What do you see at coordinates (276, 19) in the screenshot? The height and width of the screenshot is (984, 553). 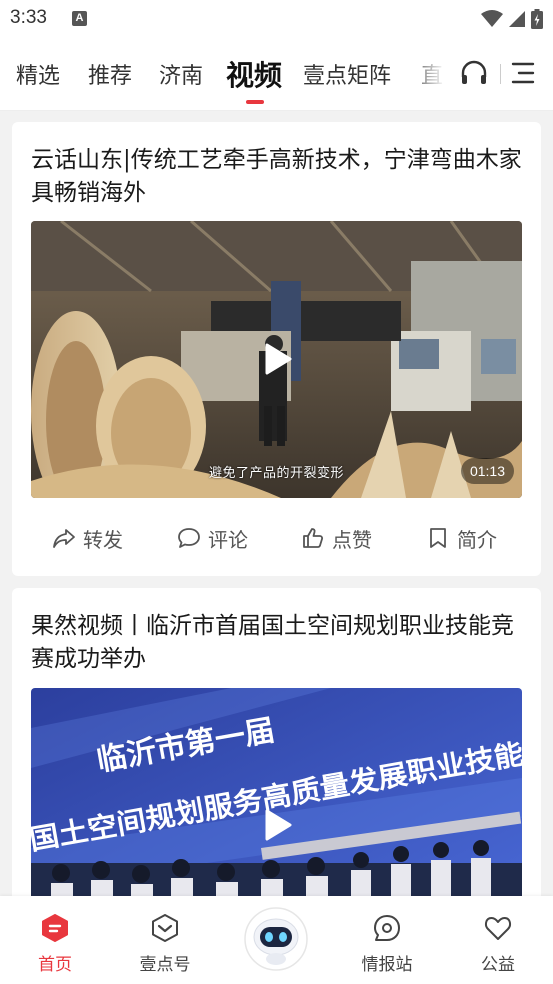 I see `status-bar: 3:33 A` at bounding box center [276, 19].